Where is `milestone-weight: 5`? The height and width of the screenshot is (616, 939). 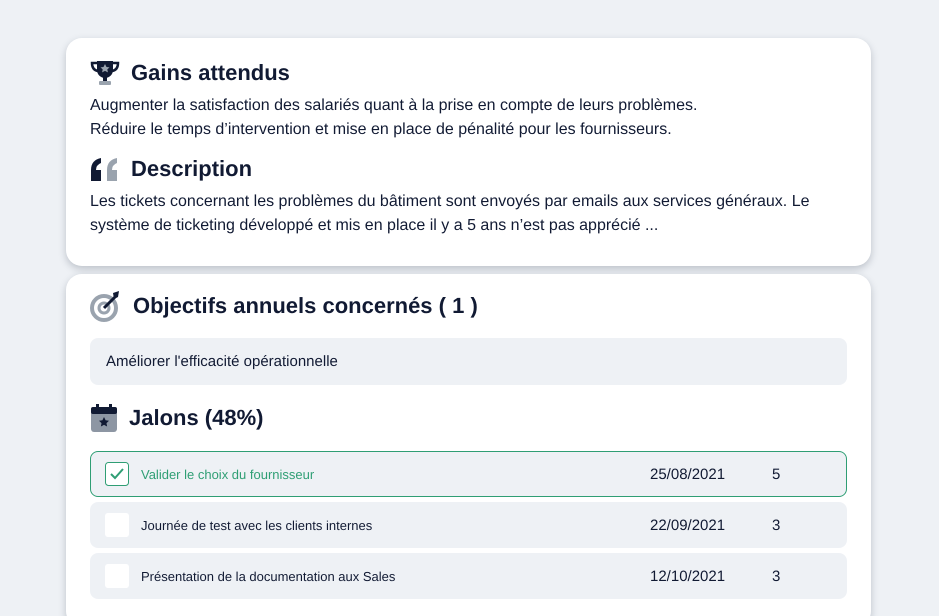 milestone-weight: 5 is located at coordinates (777, 474).